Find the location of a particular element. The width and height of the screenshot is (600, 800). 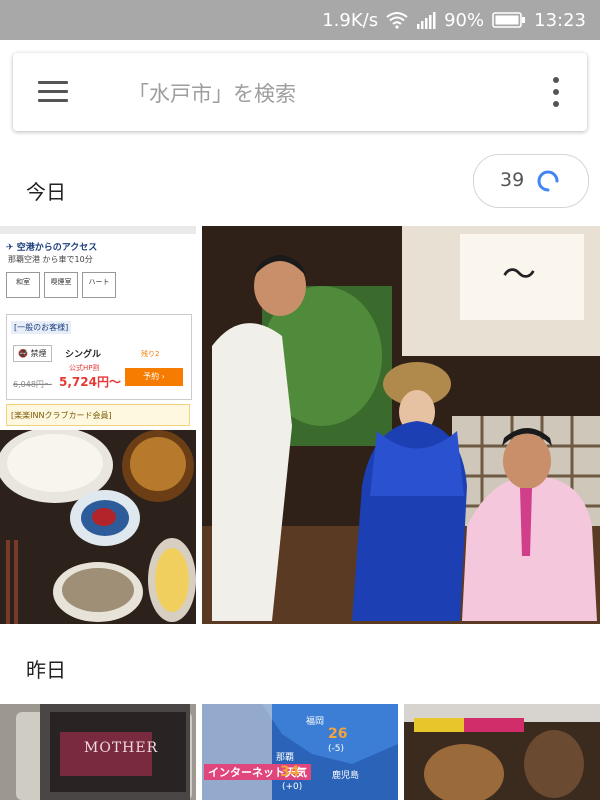

status-bar: 1.9K/s 90% 13:23 is located at coordinates (300, 20).